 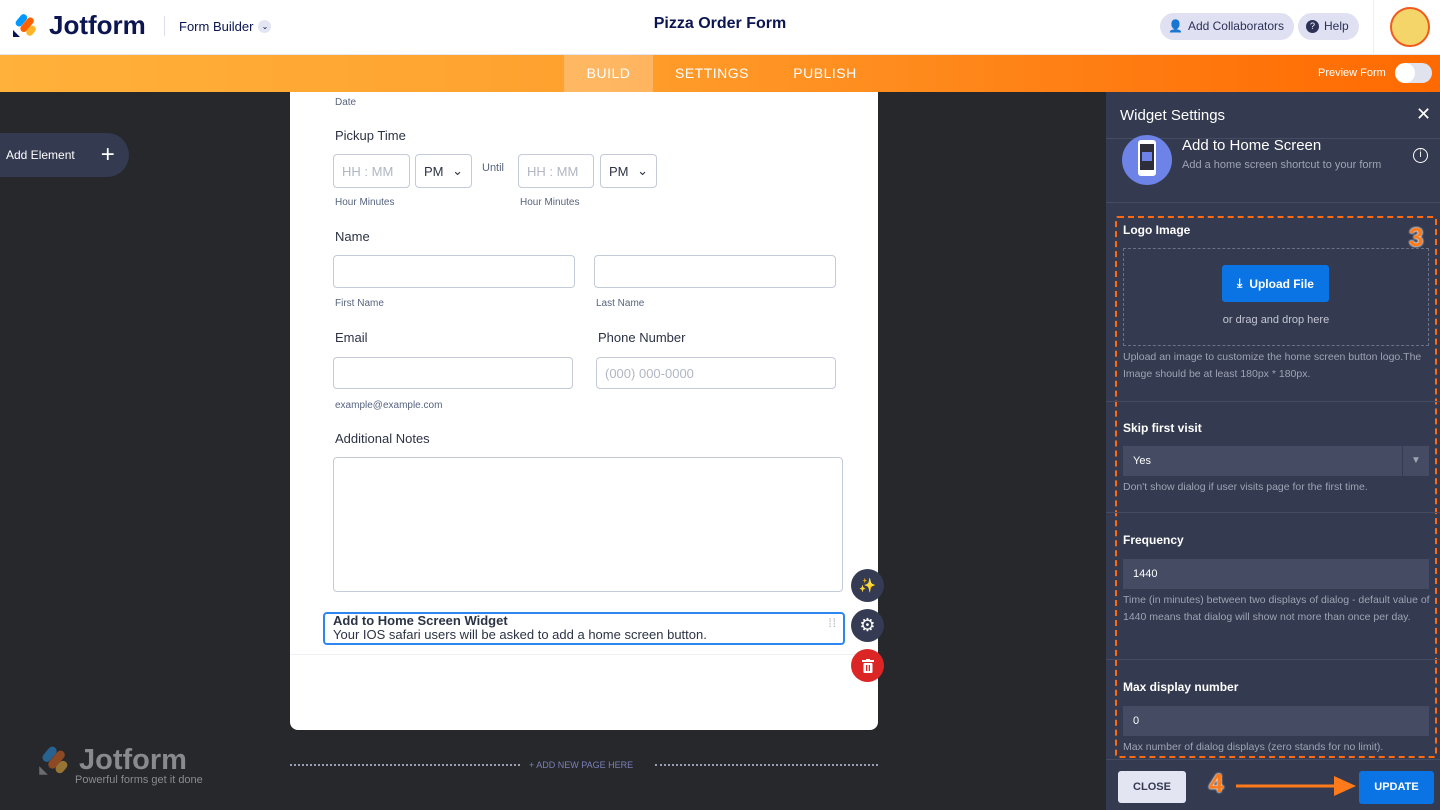 What do you see at coordinates (1296, 786) in the screenshot?
I see `arrow-icon` at bounding box center [1296, 786].